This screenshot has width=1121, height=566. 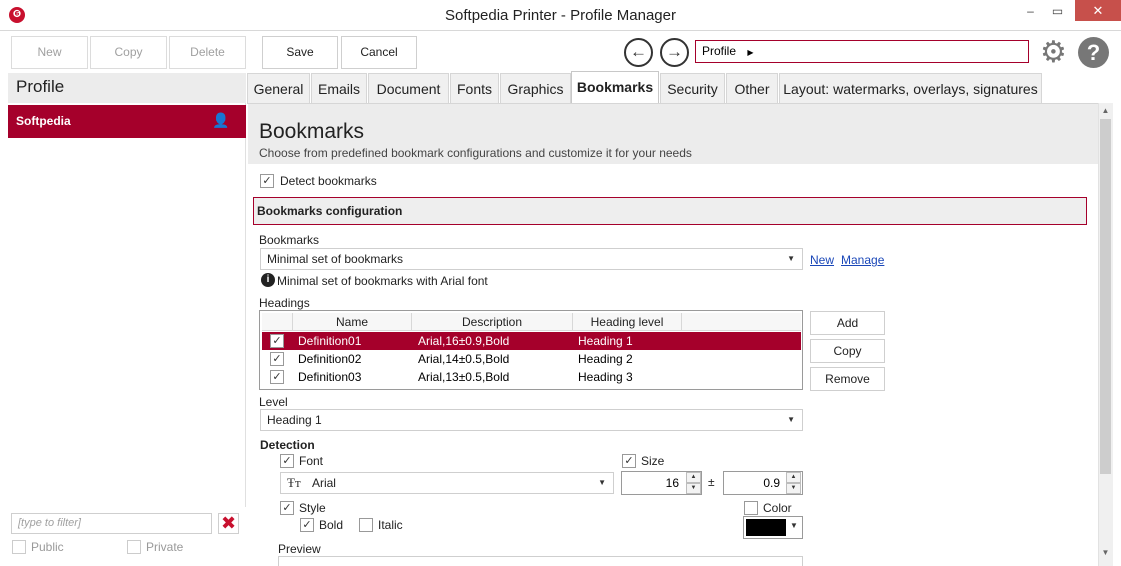 What do you see at coordinates (289, 240) in the screenshot?
I see `bookmarks-label: Bookmarks` at bounding box center [289, 240].